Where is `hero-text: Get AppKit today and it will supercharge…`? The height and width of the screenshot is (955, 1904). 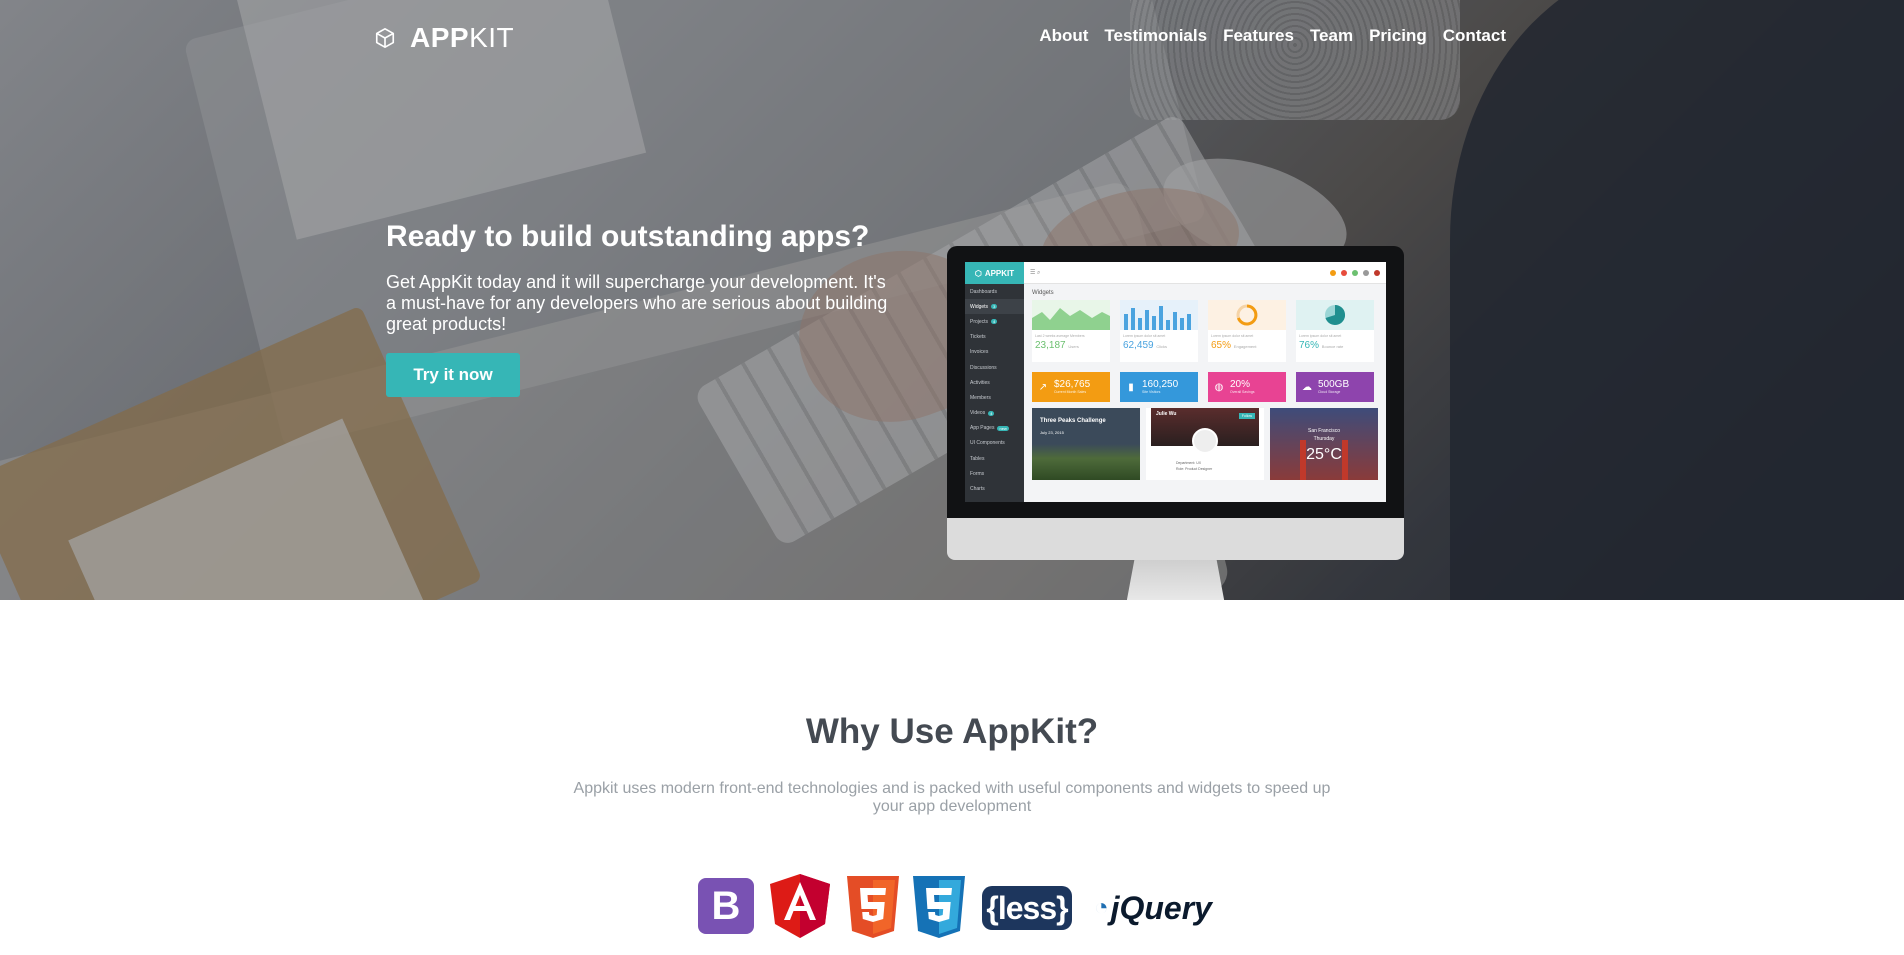 hero-text: Get AppKit today and it will supercharge… is located at coordinates (637, 303).